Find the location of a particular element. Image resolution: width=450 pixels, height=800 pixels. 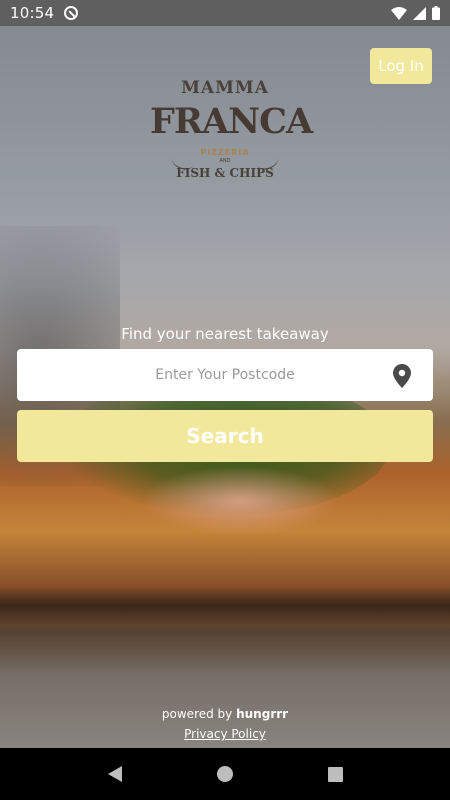

logo-text-fish-chips: FISH & CHIPS is located at coordinates (225, 173).